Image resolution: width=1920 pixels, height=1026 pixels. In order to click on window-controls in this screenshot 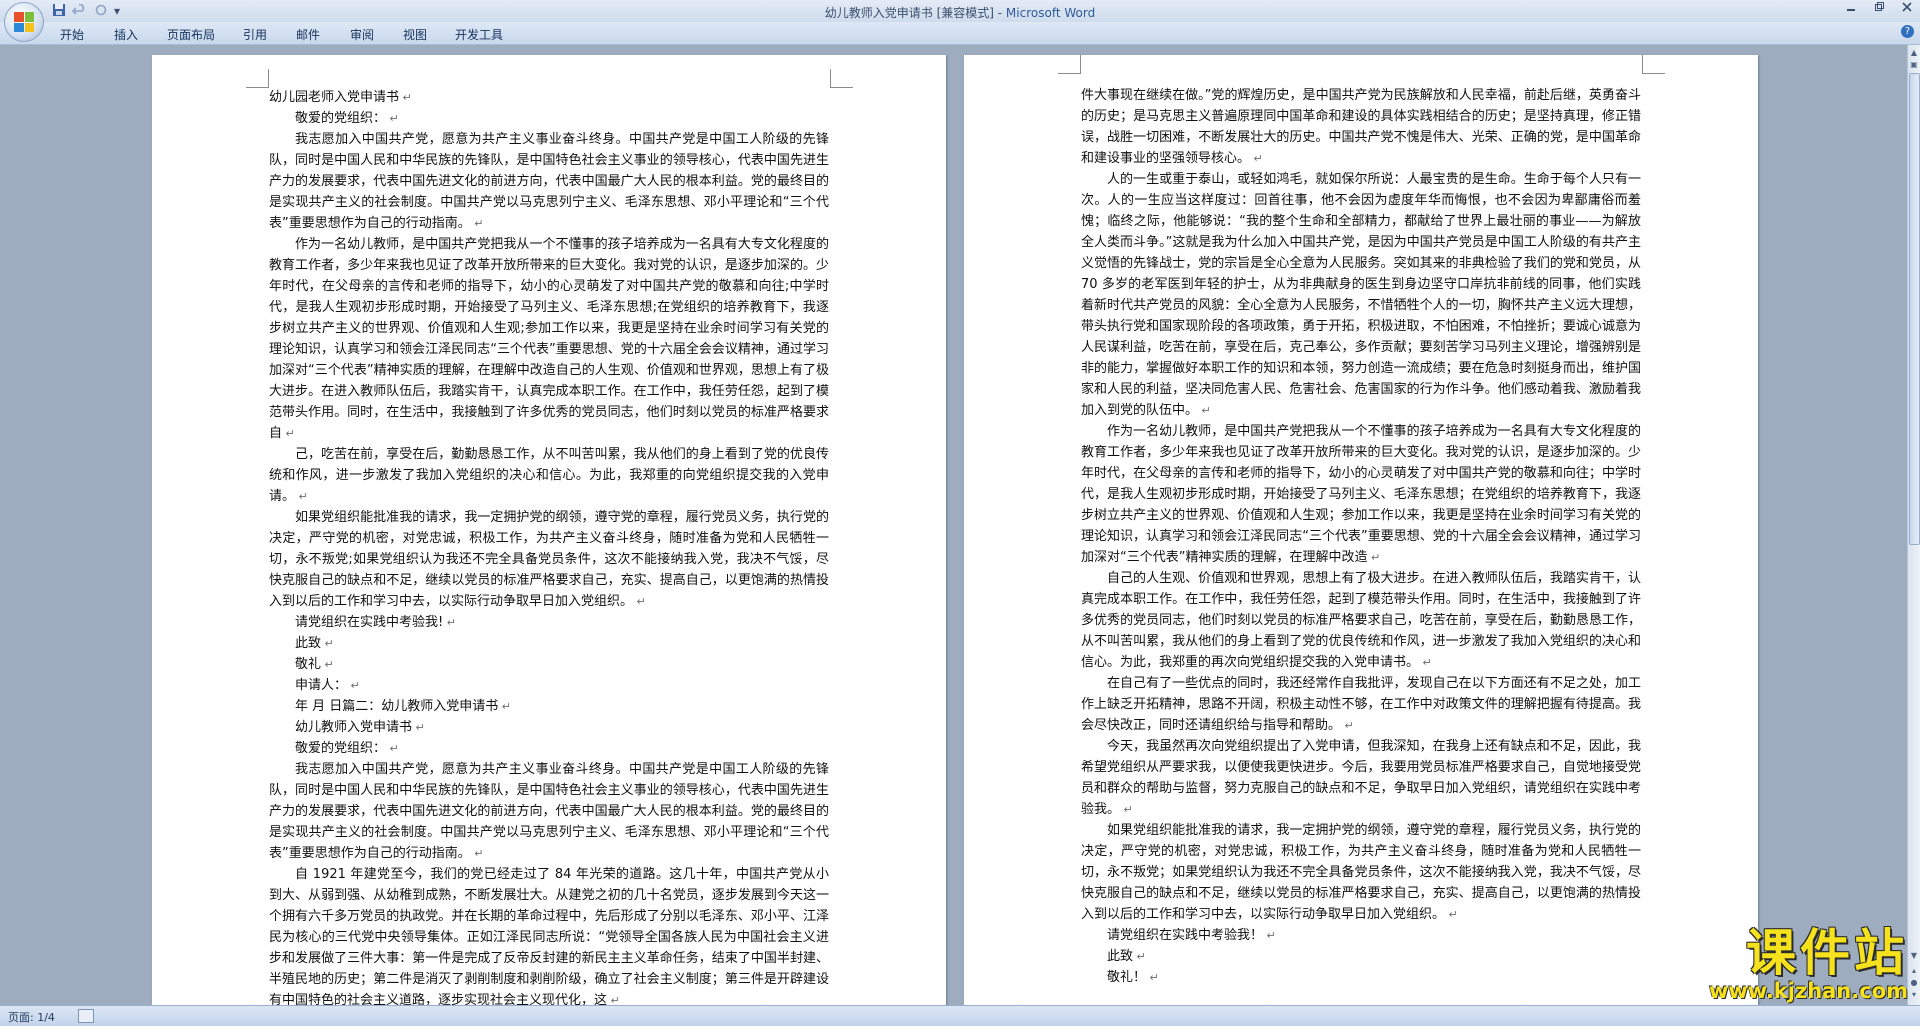, I will do `click(1879, 8)`.